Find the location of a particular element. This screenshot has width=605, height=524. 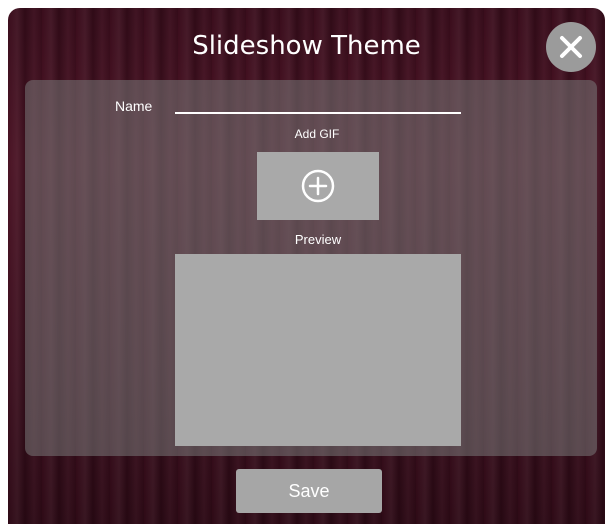

plus-circle-icon is located at coordinates (318, 186).